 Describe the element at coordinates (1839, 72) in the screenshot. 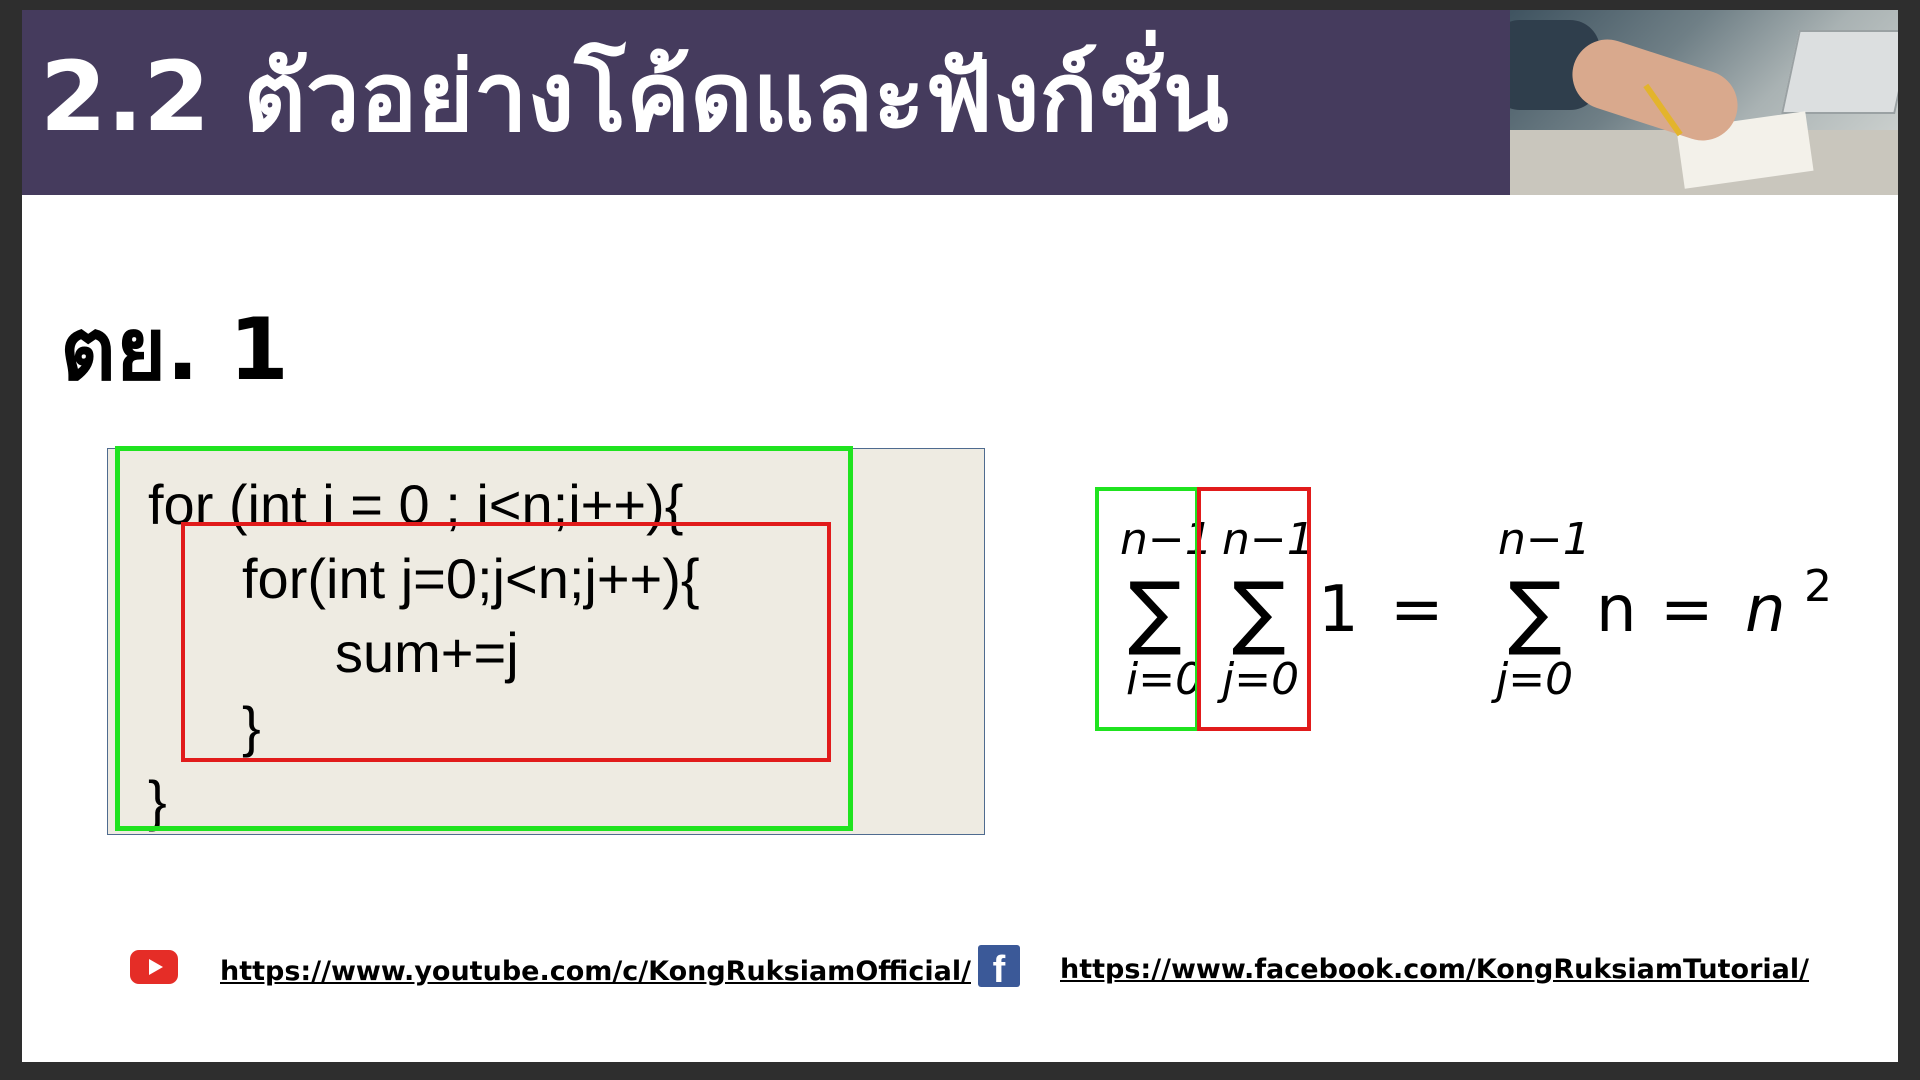

I see `photo-laptop` at that location.